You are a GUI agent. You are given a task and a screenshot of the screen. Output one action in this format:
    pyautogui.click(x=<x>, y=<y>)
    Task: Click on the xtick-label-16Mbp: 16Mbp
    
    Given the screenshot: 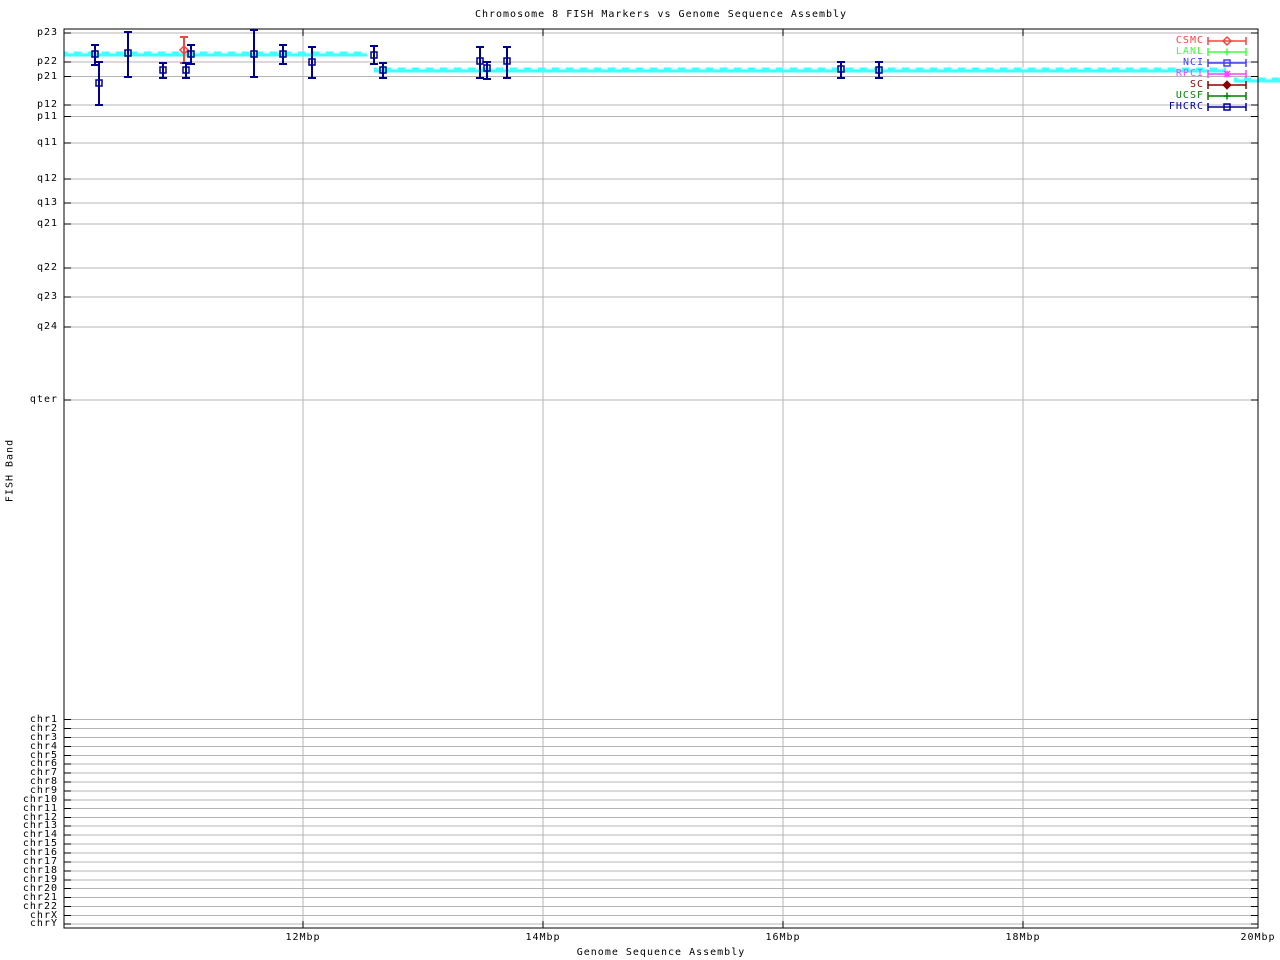 What is the action you would take?
    pyautogui.click(x=783, y=937)
    